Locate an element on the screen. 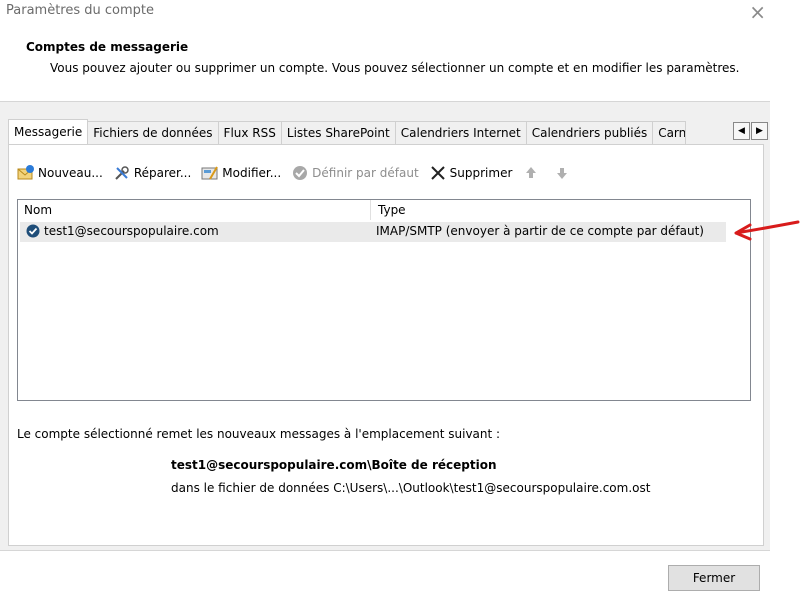 Image resolution: width=800 pixels, height=600 pixels. tab-messagerie: Messagerie is located at coordinates (48, 132).